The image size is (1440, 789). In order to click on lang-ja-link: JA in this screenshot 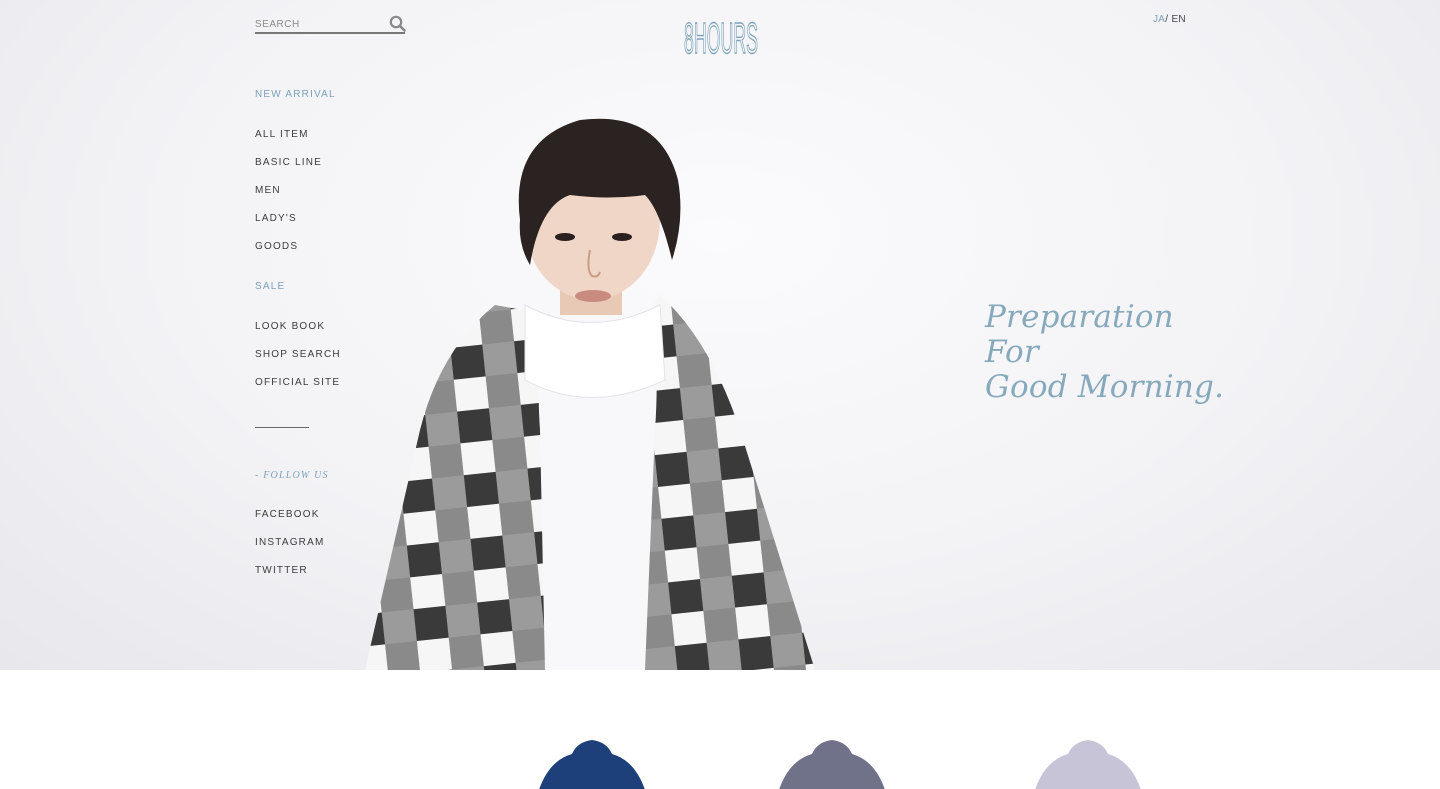, I will do `click(1159, 19)`.